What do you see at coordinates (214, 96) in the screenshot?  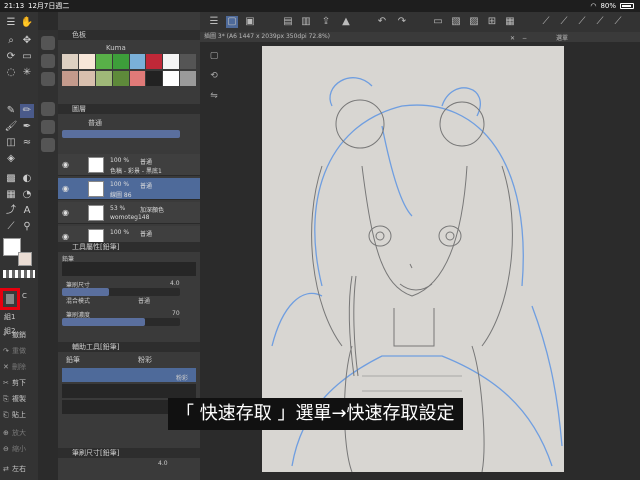 I see `flip-canvas-icon: ⇋` at bounding box center [214, 96].